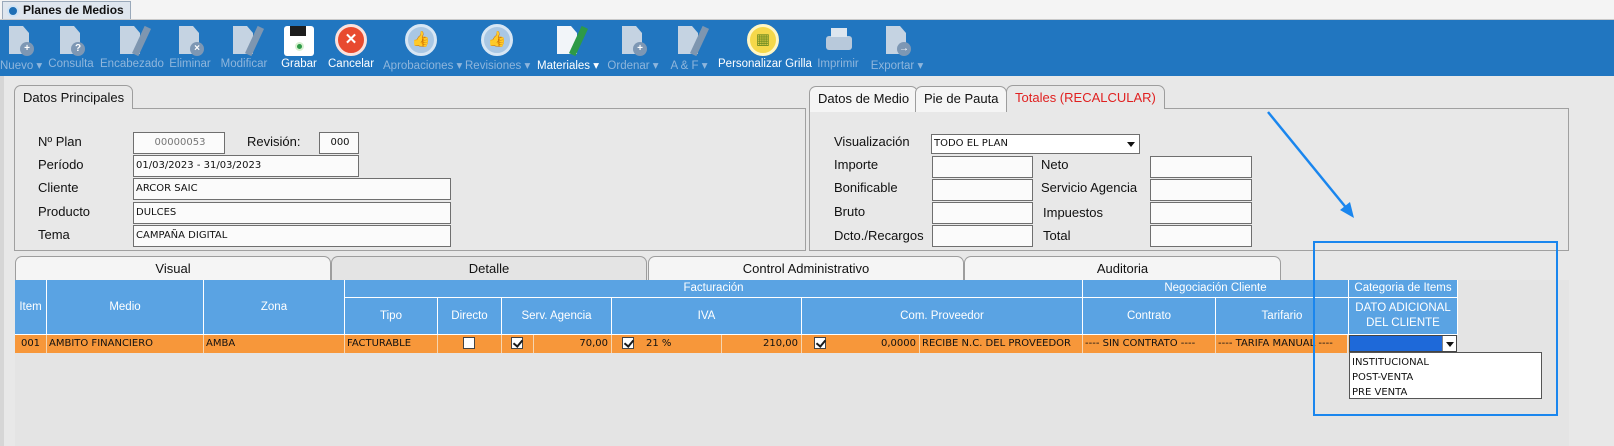 The image size is (1614, 446). What do you see at coordinates (820, 343) in the screenshot?
I see `com-proveedor-checkbox` at bounding box center [820, 343].